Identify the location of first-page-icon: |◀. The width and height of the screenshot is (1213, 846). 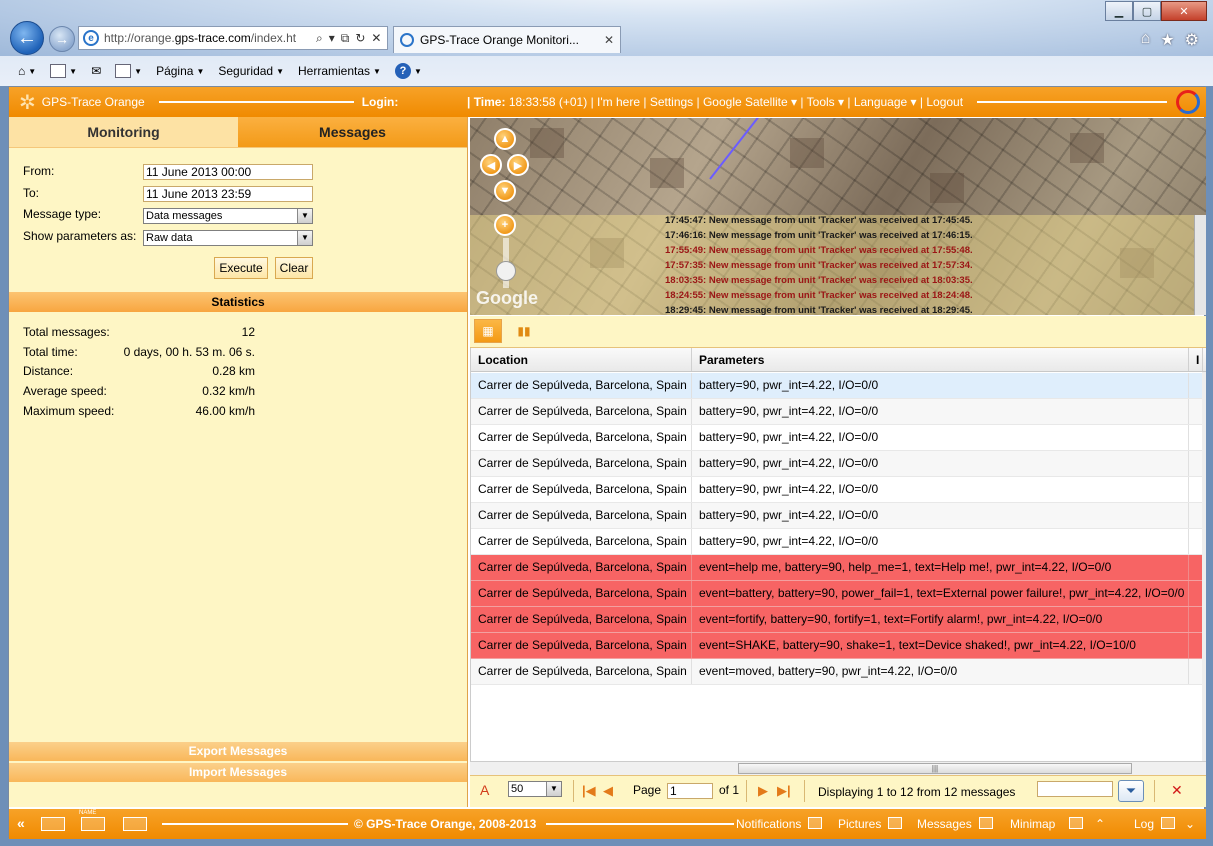
(589, 791).